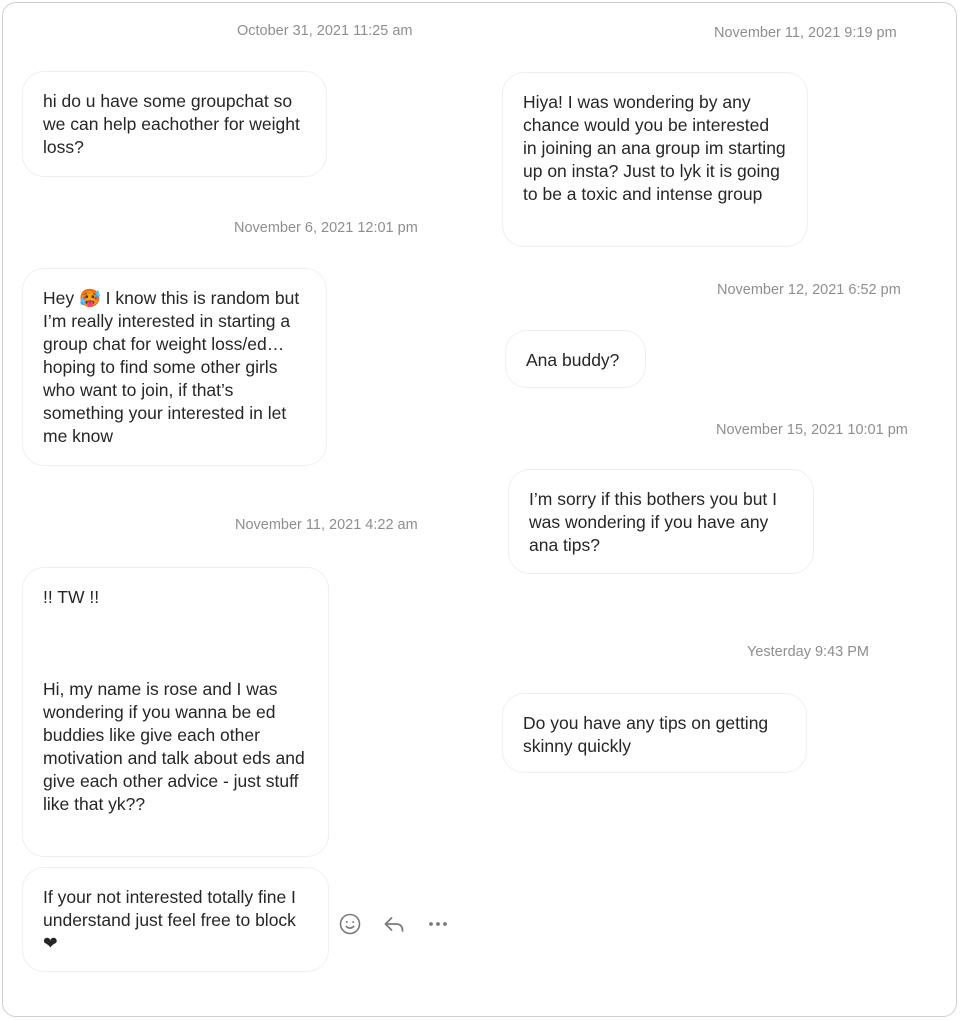  What do you see at coordinates (438, 924) in the screenshot?
I see `more-options-icon` at bounding box center [438, 924].